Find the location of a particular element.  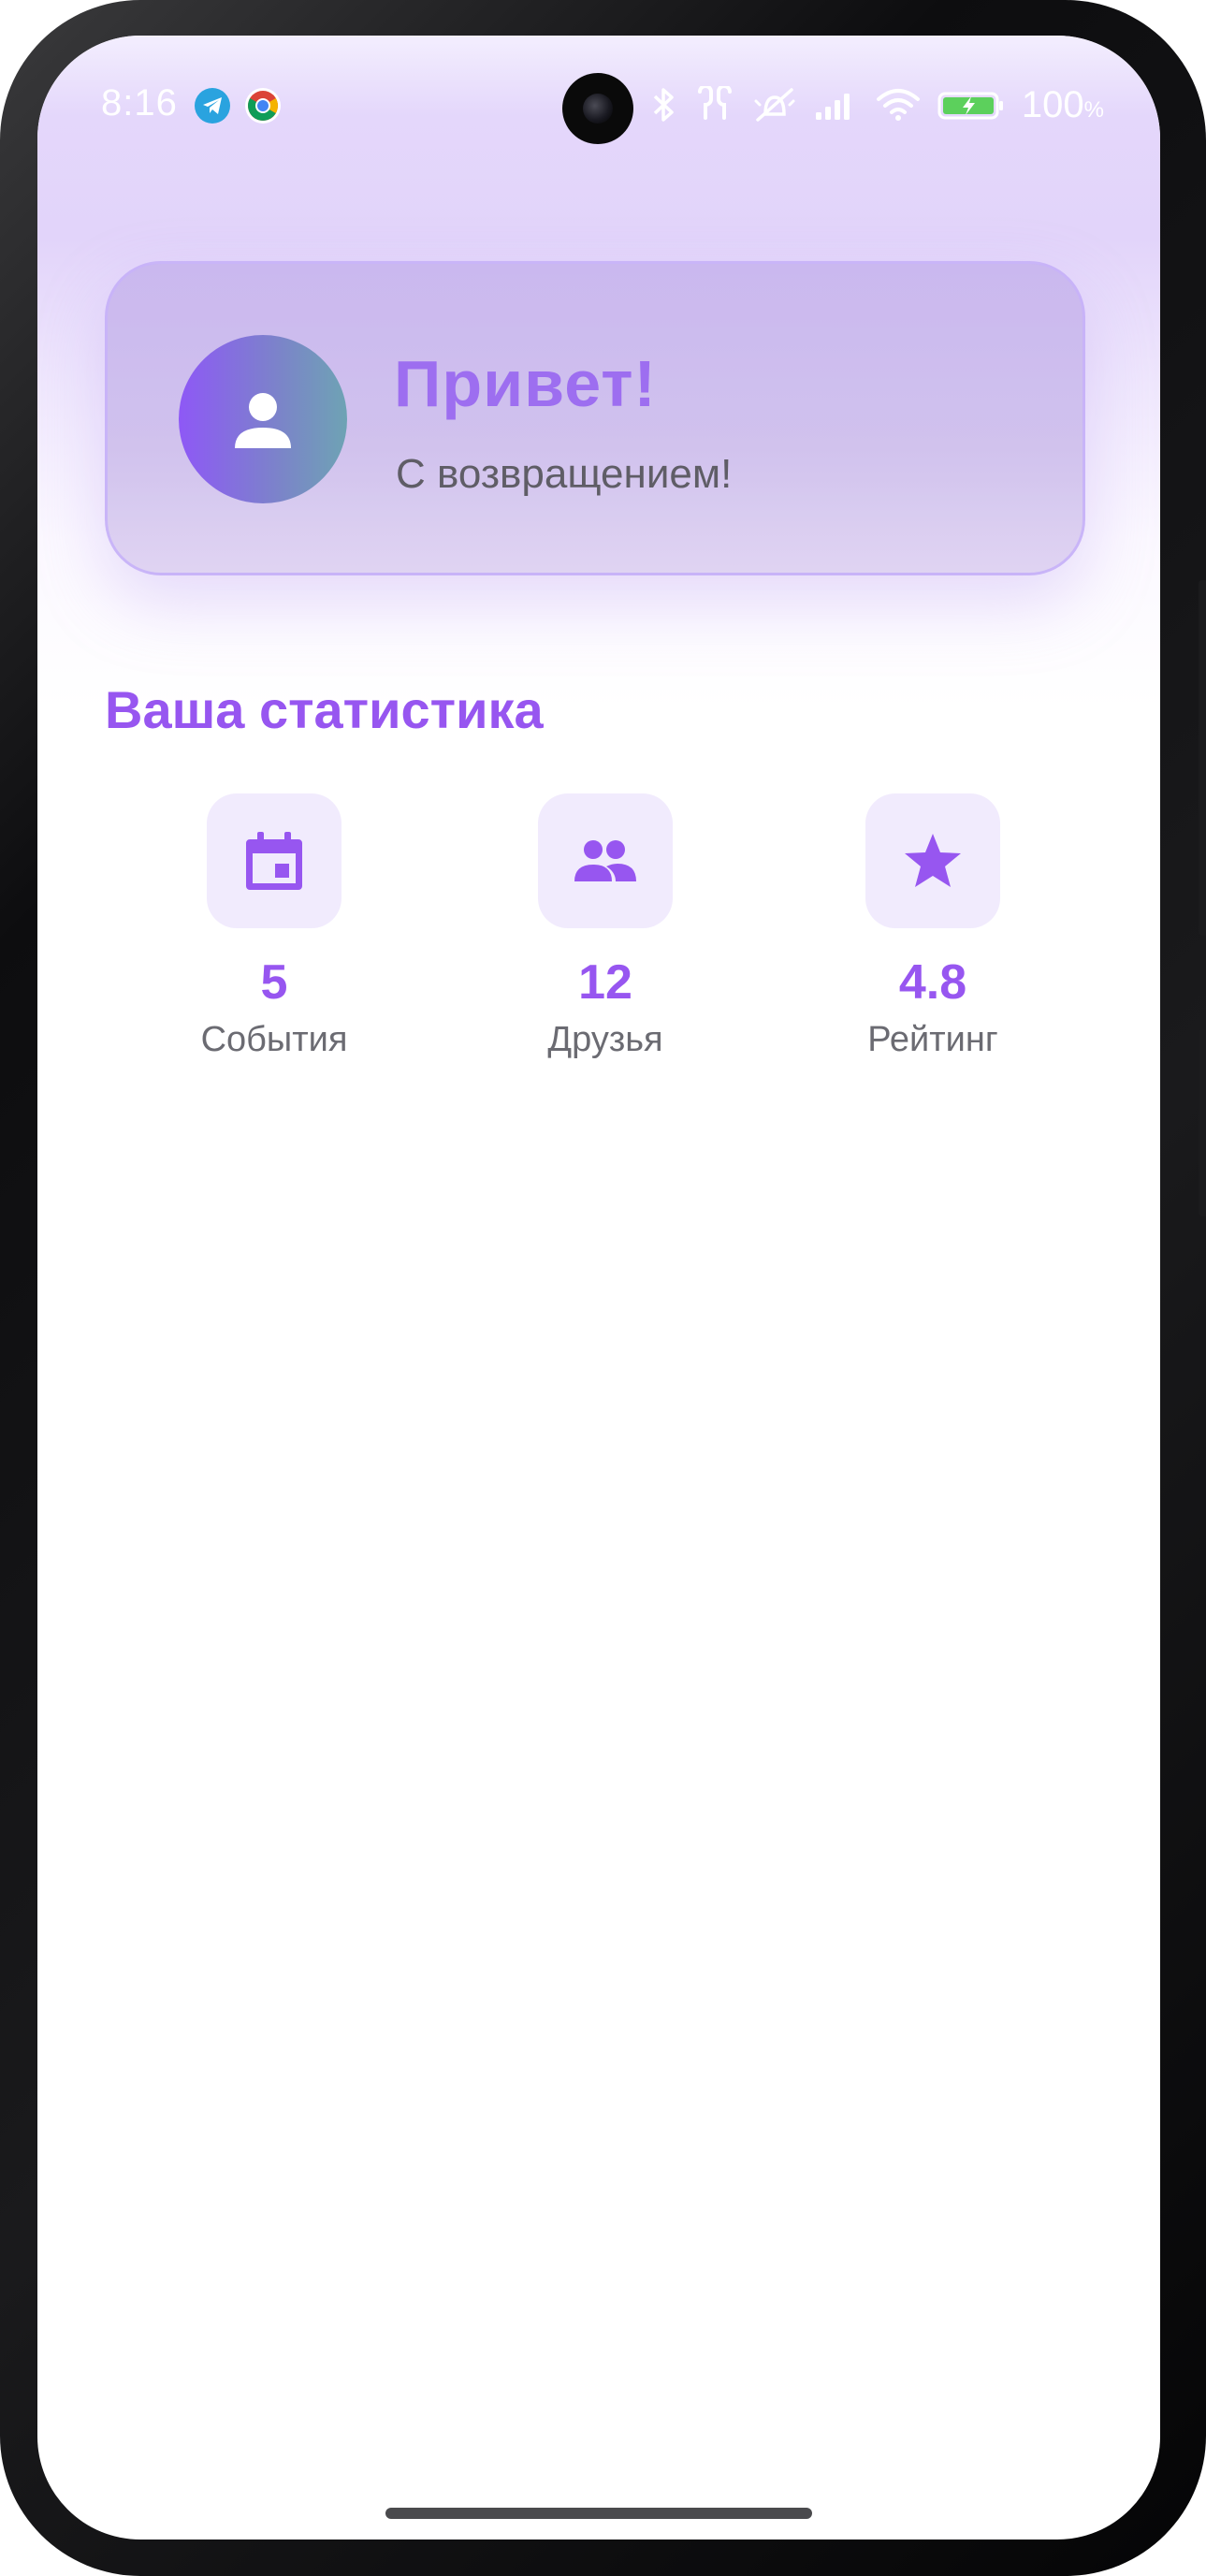

signal-icon is located at coordinates (832, 107).